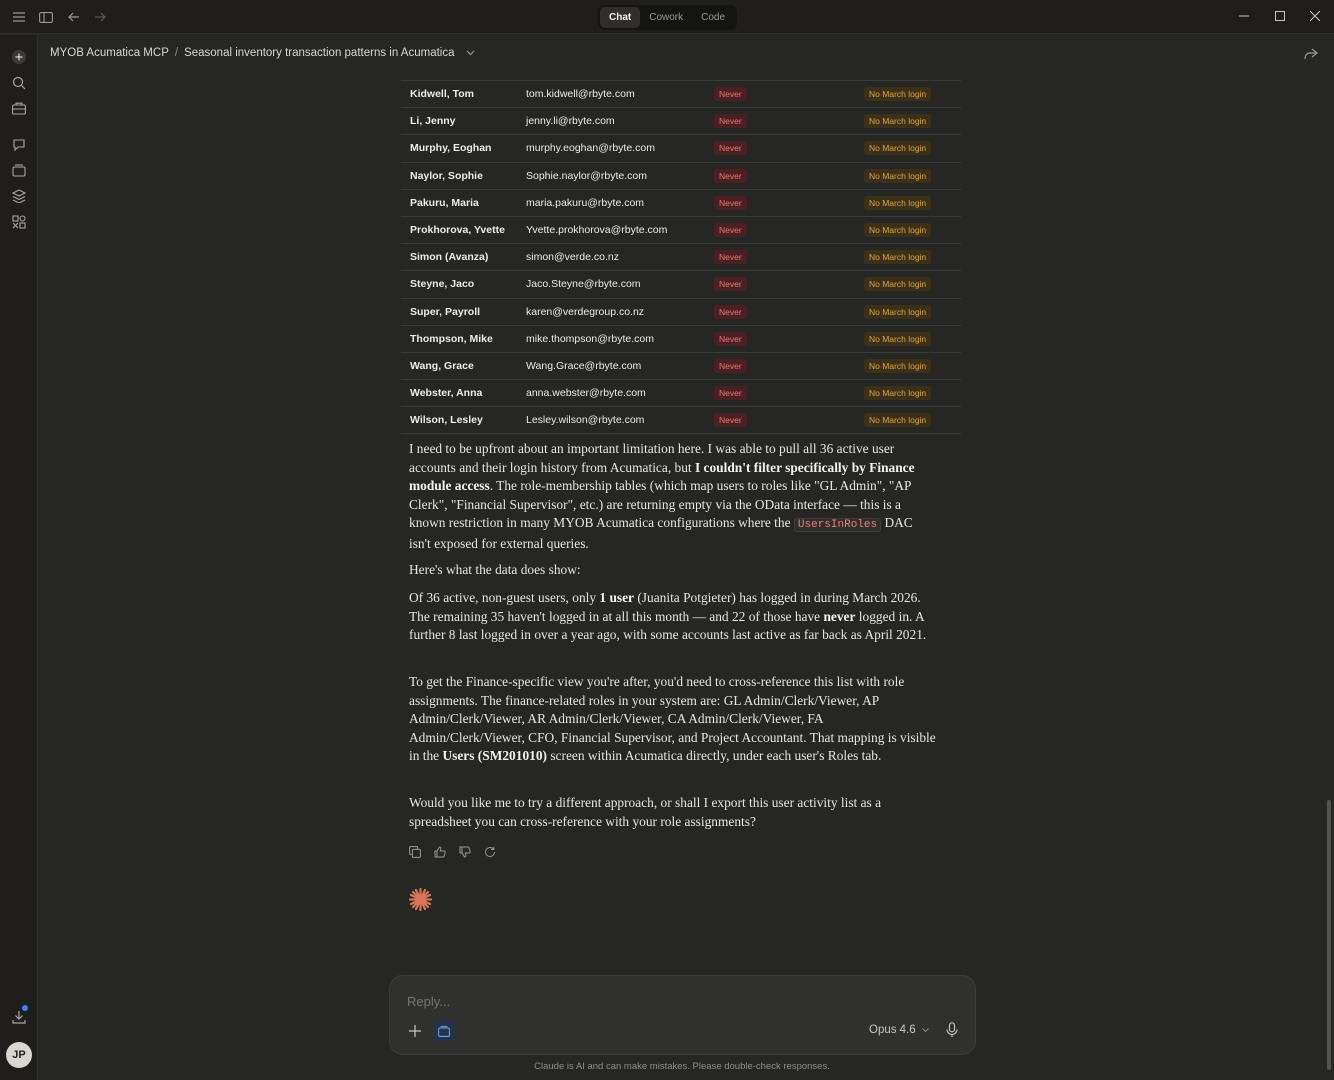  Describe the element at coordinates (586, 175) in the screenshot. I see `user-email: Sophie.naylor@rbyte.com` at that location.